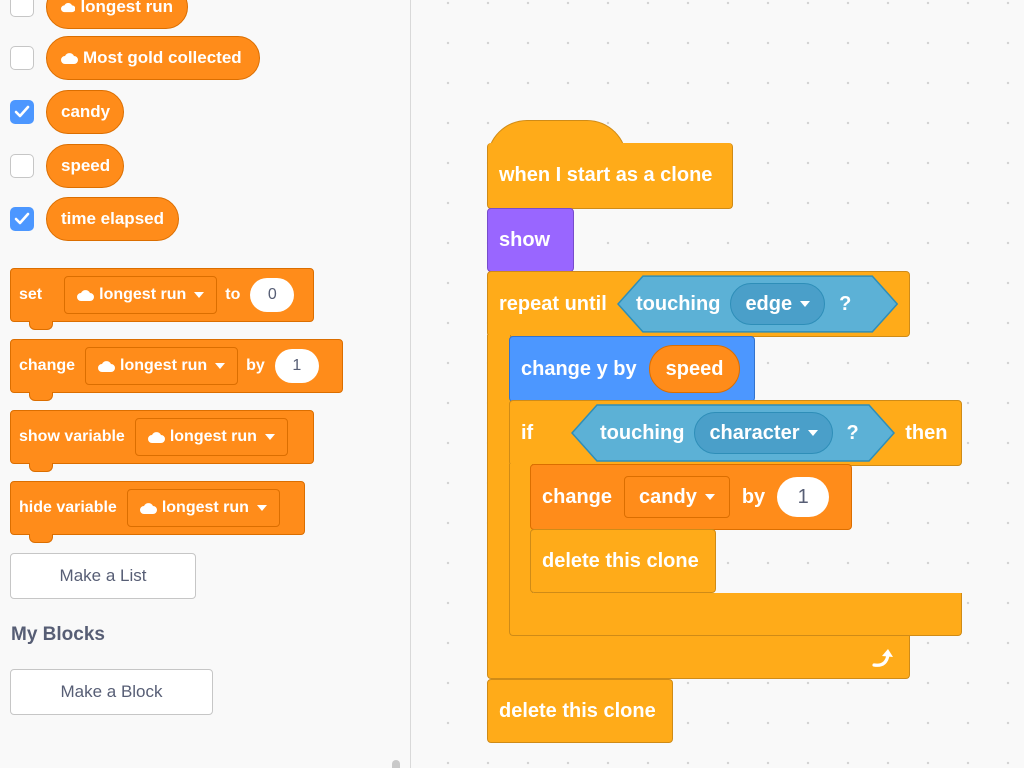 The image size is (1024, 768). I want to click on if-condition-content: touching character ?, so click(729, 433).